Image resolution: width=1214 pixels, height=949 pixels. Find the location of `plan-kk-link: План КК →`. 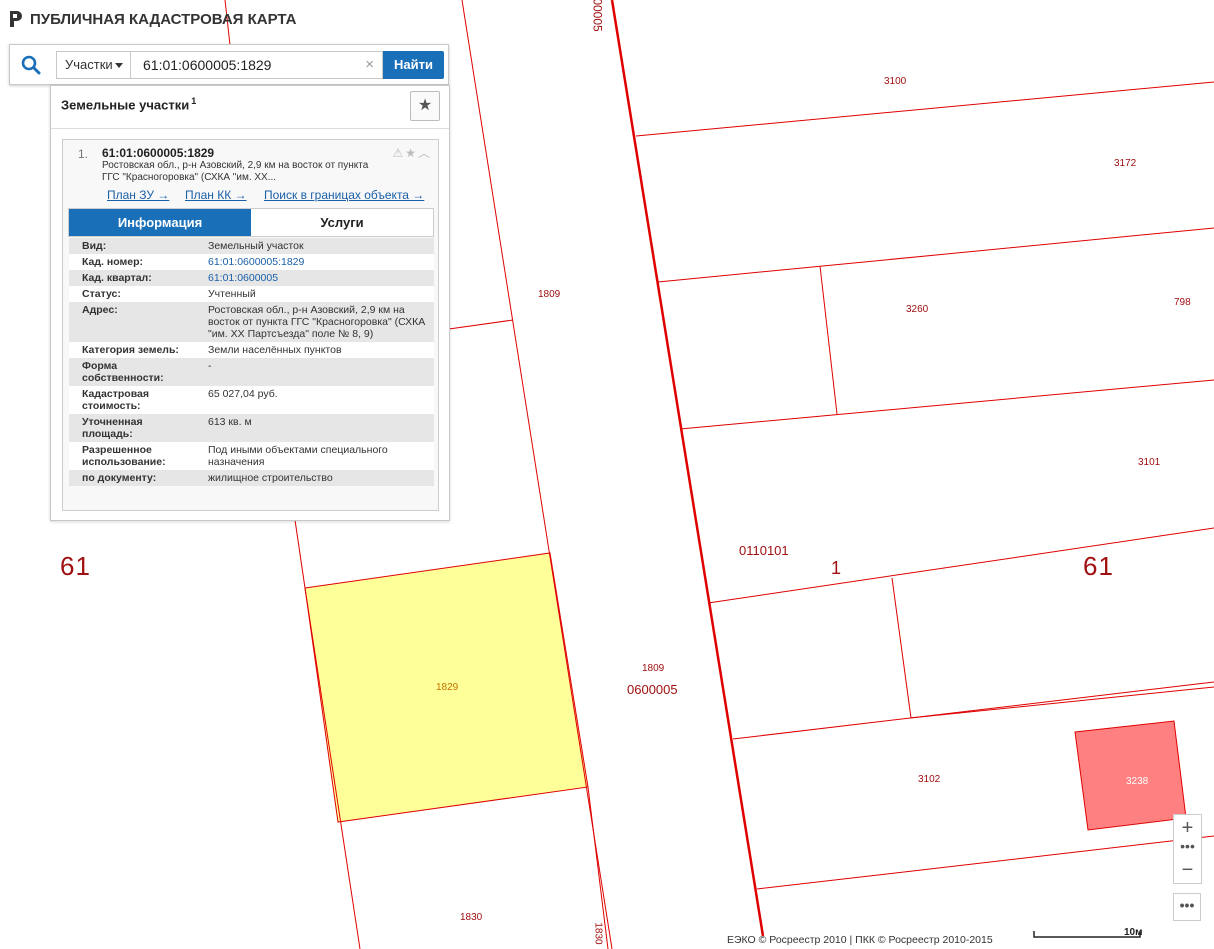

plan-kk-link: План КК → is located at coordinates (216, 195).